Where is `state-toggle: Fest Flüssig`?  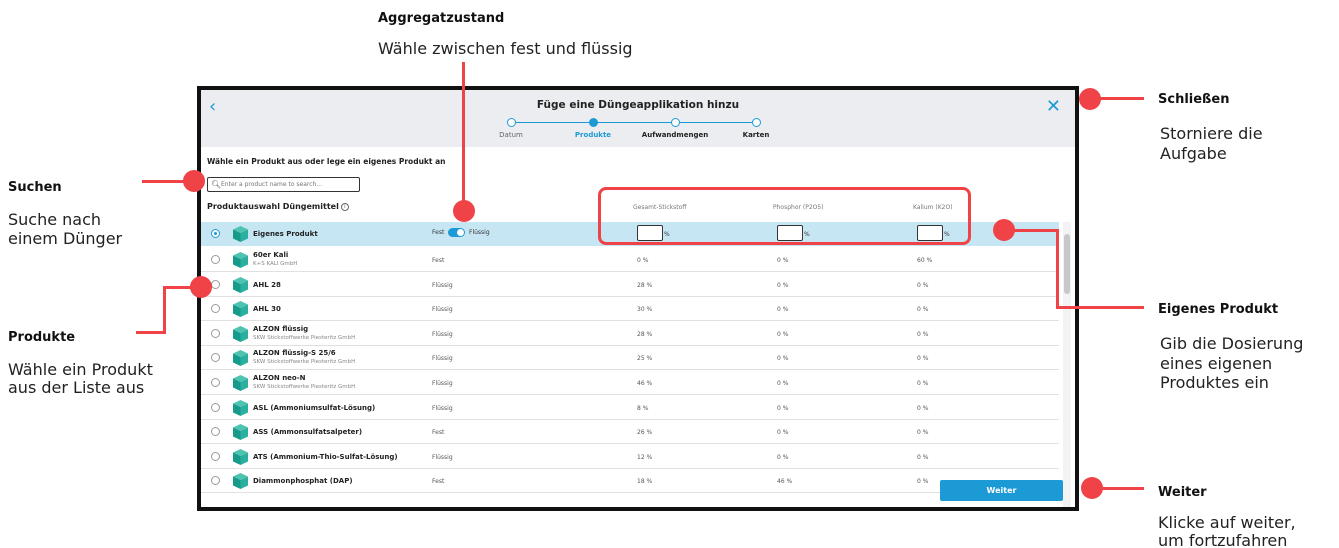
state-toggle: Fest Flüssig is located at coordinates (461, 232).